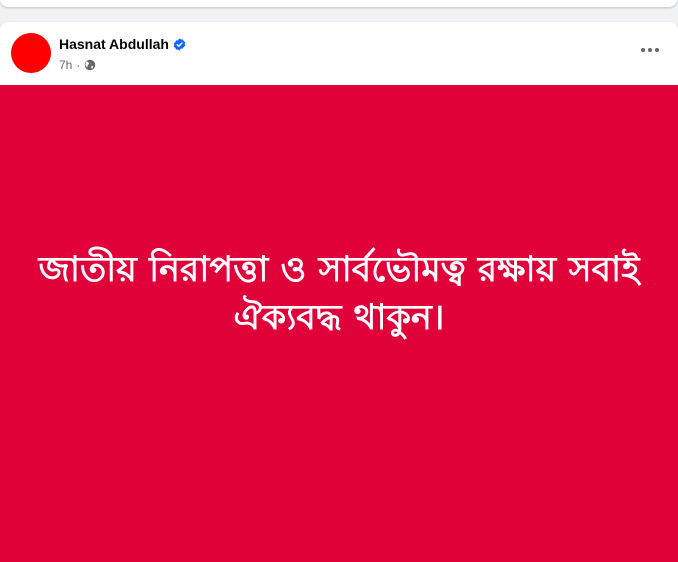 The width and height of the screenshot is (678, 562). I want to click on globe-icon, so click(90, 65).